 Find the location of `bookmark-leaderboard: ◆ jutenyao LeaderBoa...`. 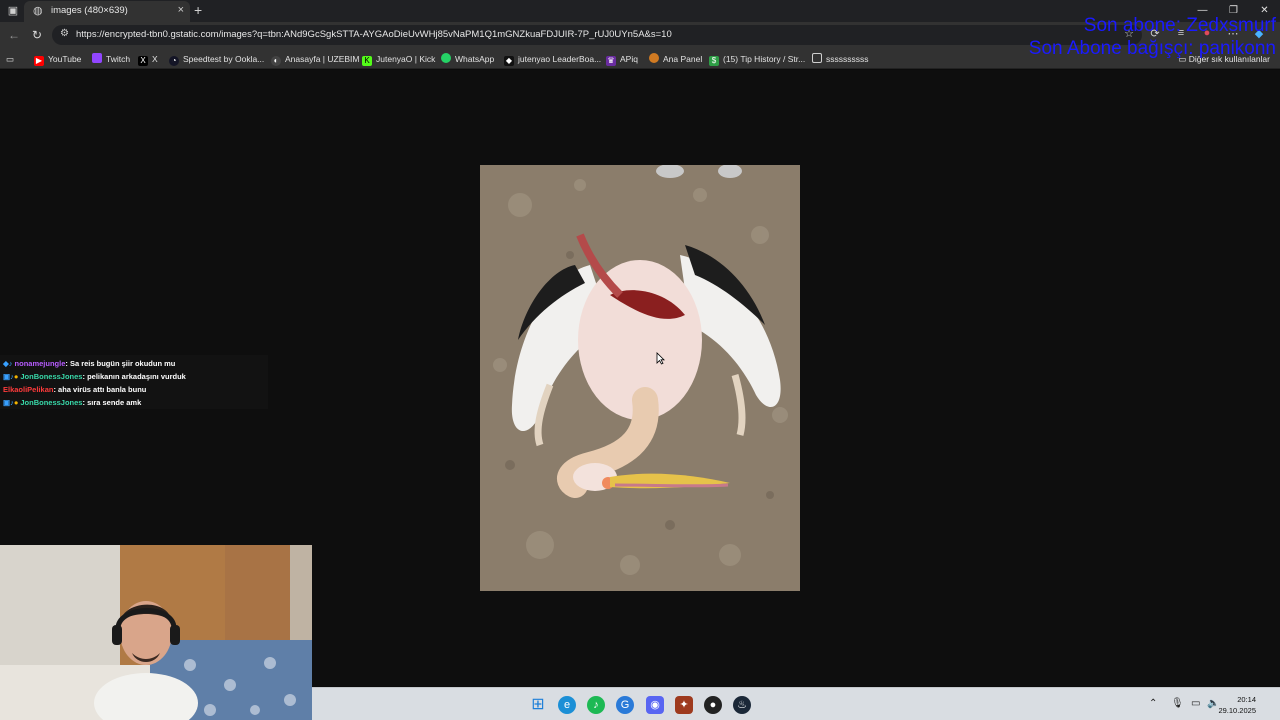

bookmark-leaderboard: ◆ jutenyao LeaderBoa... is located at coordinates (552, 59).